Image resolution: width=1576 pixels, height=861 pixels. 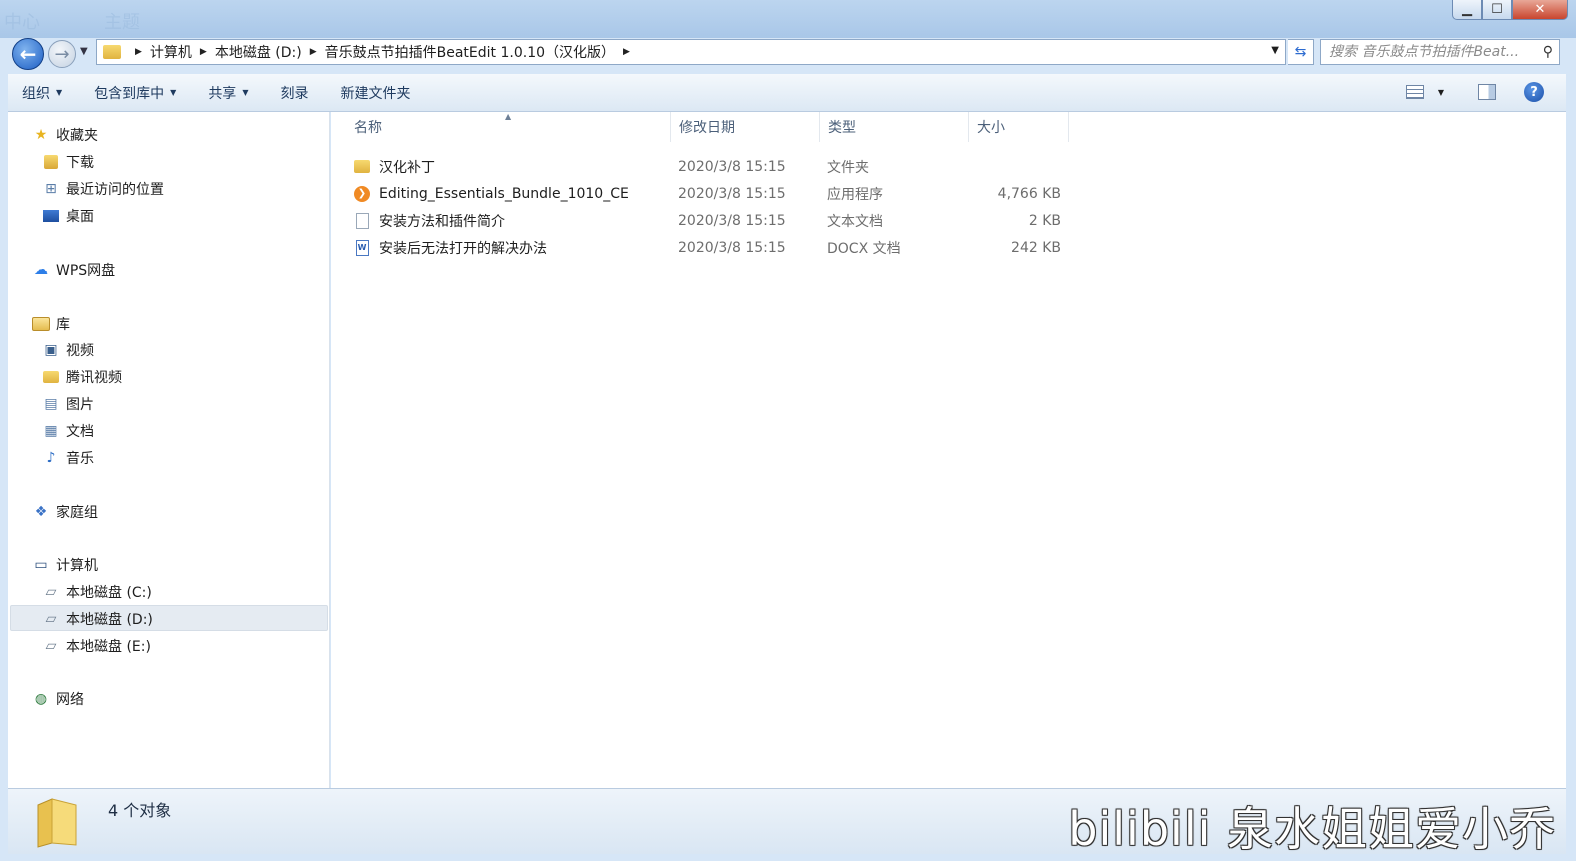 What do you see at coordinates (1487, 92) in the screenshot?
I see `preview-pane-icon` at bounding box center [1487, 92].